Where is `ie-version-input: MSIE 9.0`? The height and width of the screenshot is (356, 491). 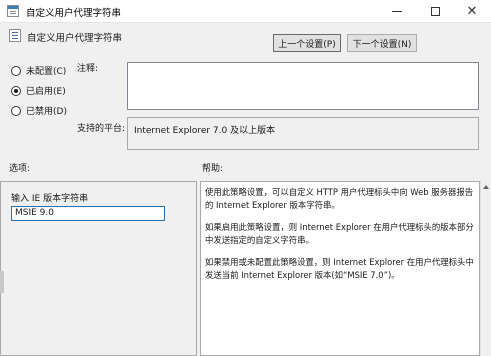 ie-version-input: MSIE 9.0 is located at coordinates (88, 213).